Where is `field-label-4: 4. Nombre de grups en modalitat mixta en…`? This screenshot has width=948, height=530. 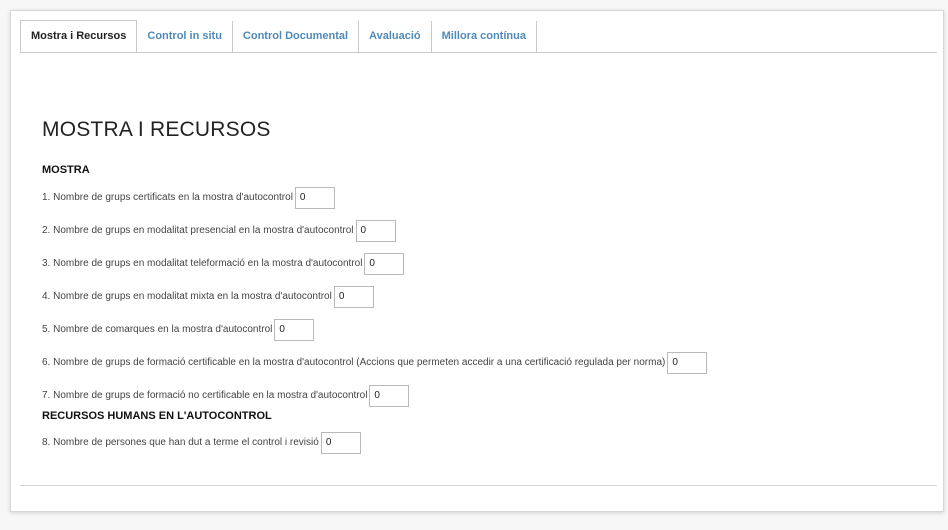
field-label-4: 4. Nombre de grups en modalitat mixta en… is located at coordinates (187, 296).